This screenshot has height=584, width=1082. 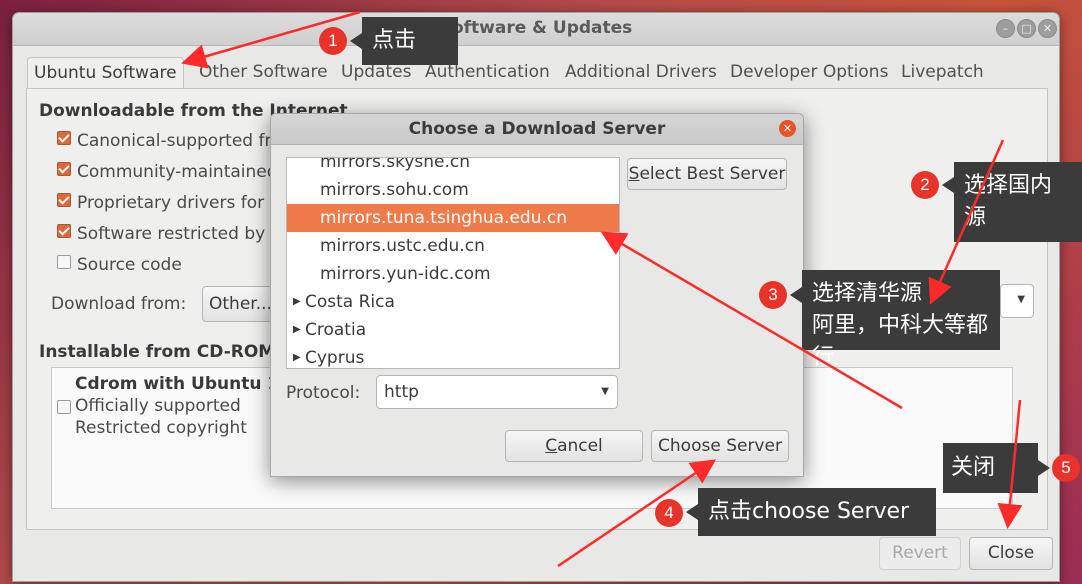 I want to click on checkbox-row-restricted: Software restricted by c, so click(x=168, y=234).